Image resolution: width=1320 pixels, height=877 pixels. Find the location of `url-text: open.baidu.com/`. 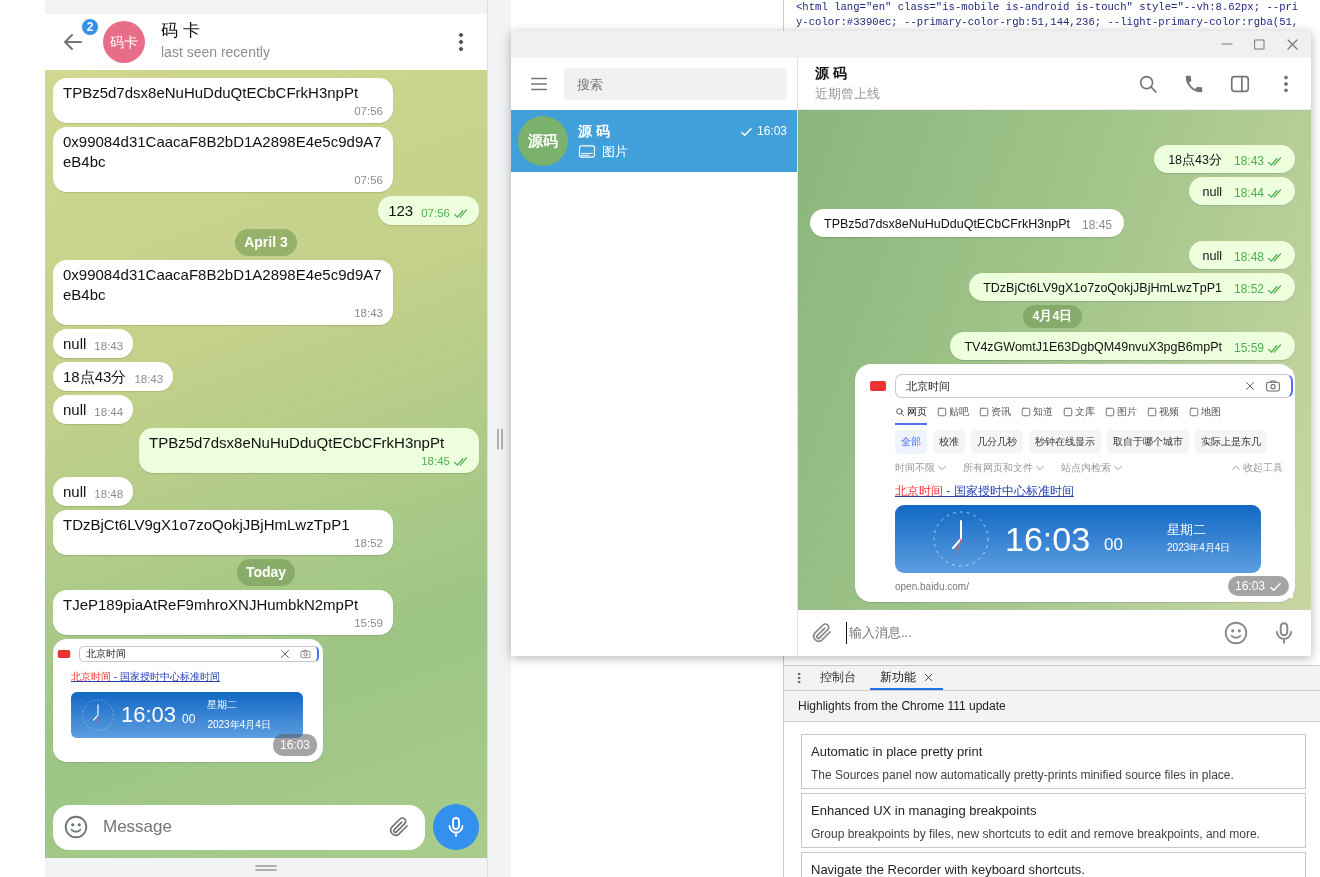

url-text: open.baidu.com/ is located at coordinates (931, 587).